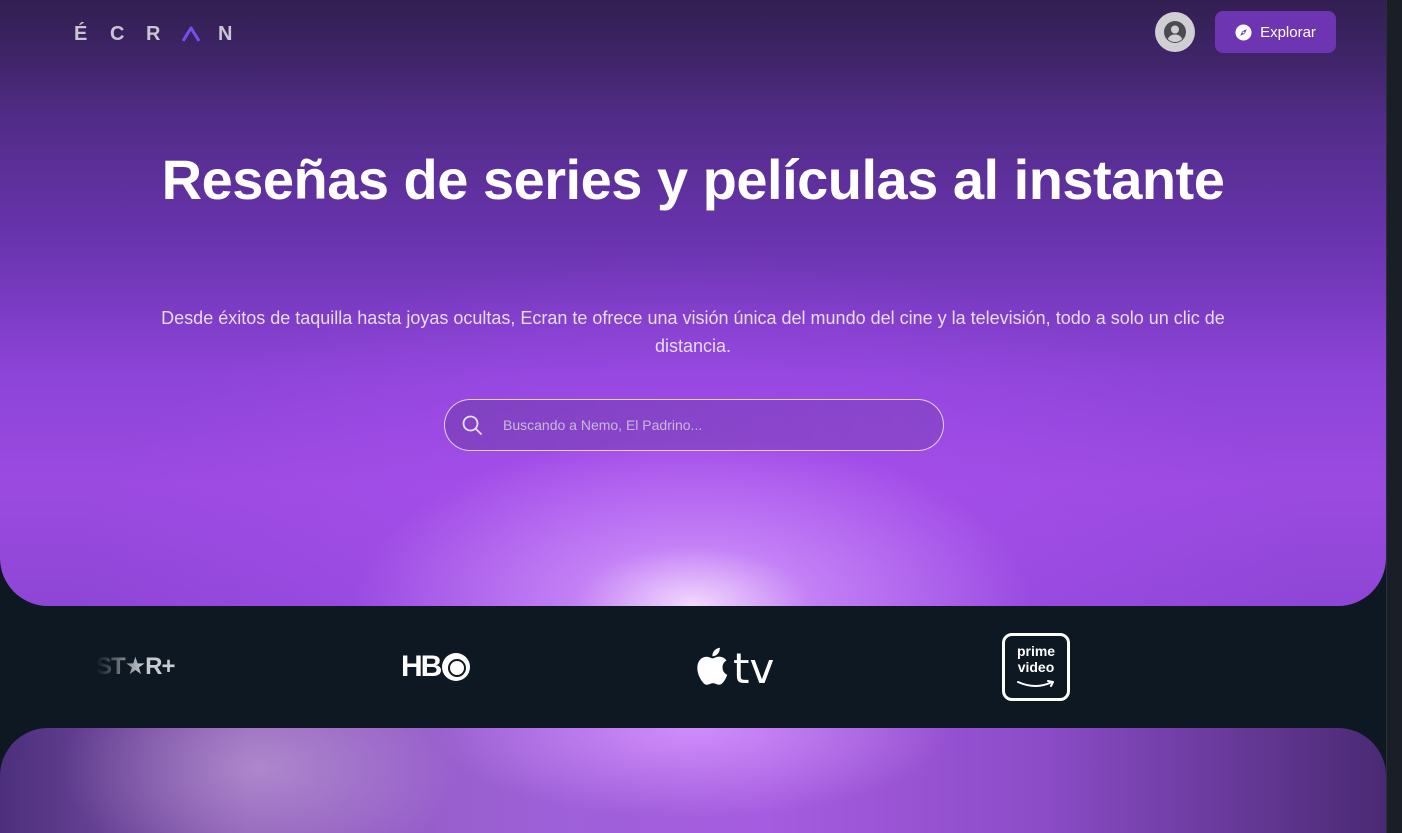 This screenshot has height=833, width=1402. What do you see at coordinates (723, 425) in the screenshot?
I see `search-input` at bounding box center [723, 425].